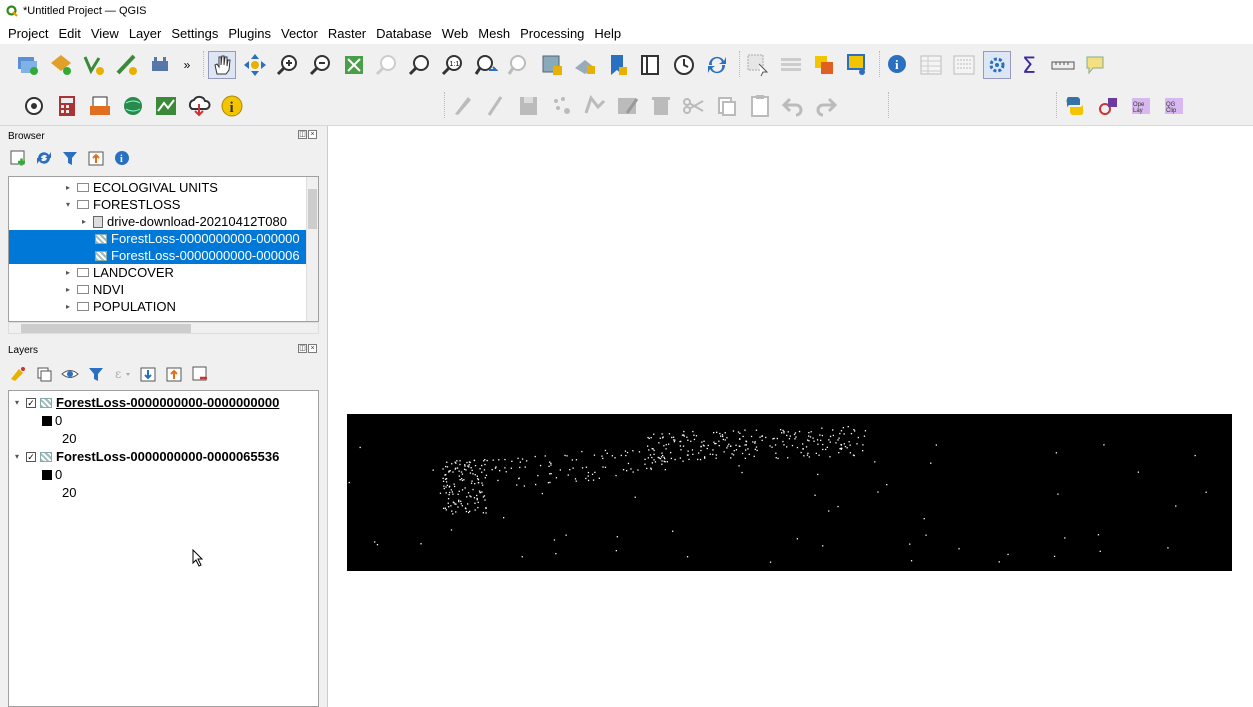  What do you see at coordinates (387, 65) in the screenshot?
I see `zoom-selection-icon` at bounding box center [387, 65].